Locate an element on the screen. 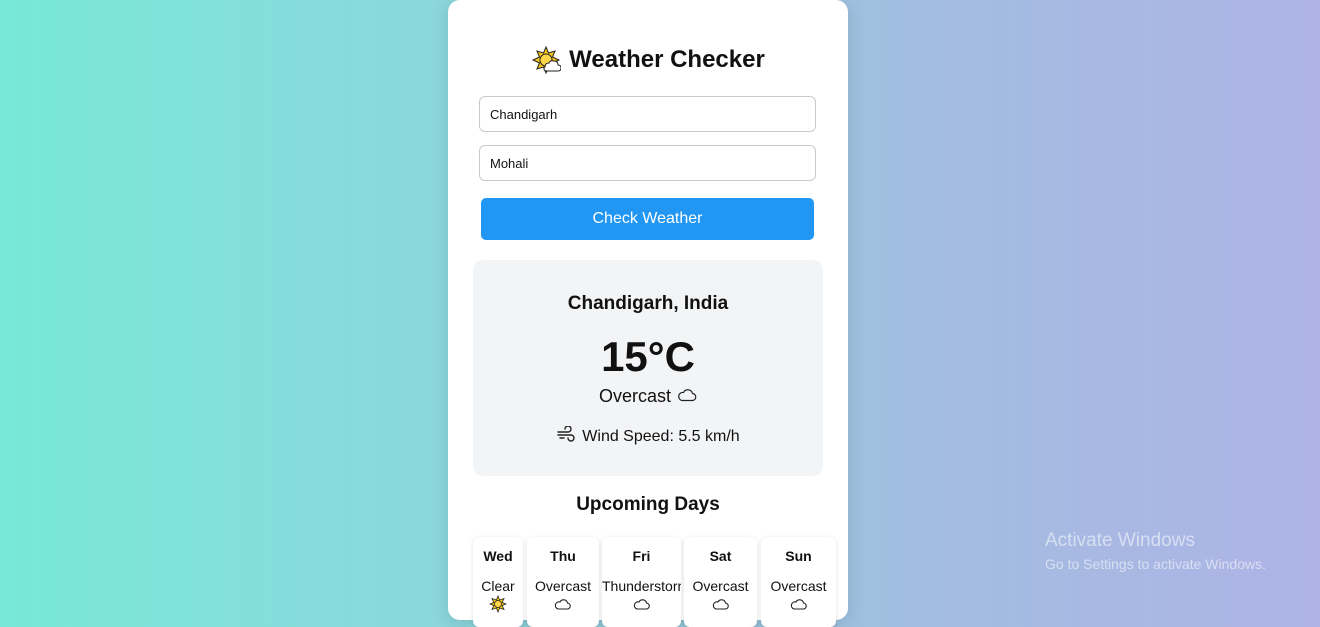  sun-icon is located at coordinates (498, 604).